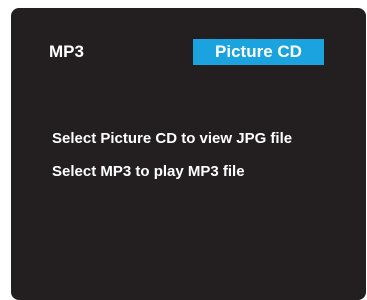  I want to click on instruction-picture-cd: Select Picture CD to view JPG file, so click(172, 138).